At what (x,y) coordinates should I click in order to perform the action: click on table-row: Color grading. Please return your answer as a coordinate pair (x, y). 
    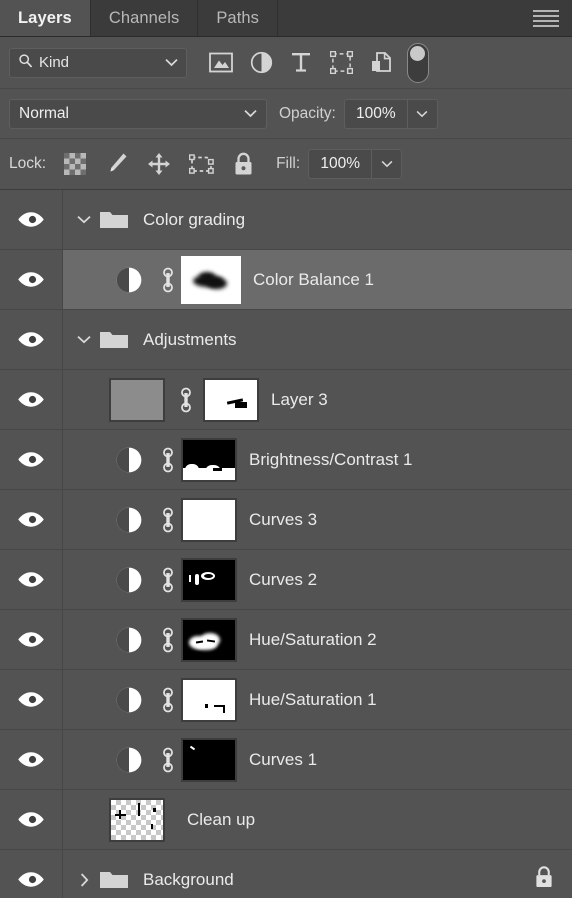
    Looking at the image, I should click on (286, 220).